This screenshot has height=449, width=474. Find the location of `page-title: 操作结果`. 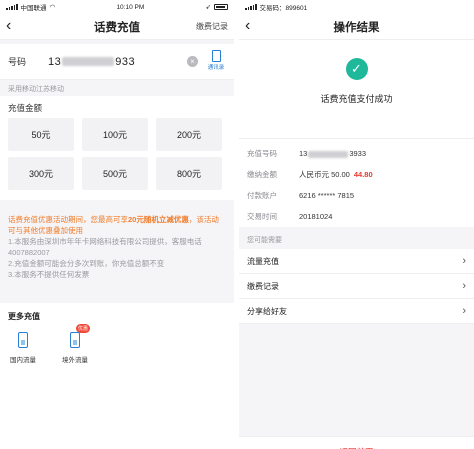

page-title: 操作结果 is located at coordinates (356, 27).